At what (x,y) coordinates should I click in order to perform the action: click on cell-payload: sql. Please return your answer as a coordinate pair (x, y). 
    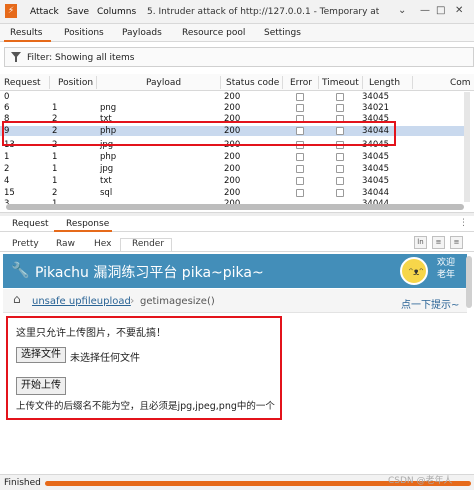
    Looking at the image, I should click on (106, 193).